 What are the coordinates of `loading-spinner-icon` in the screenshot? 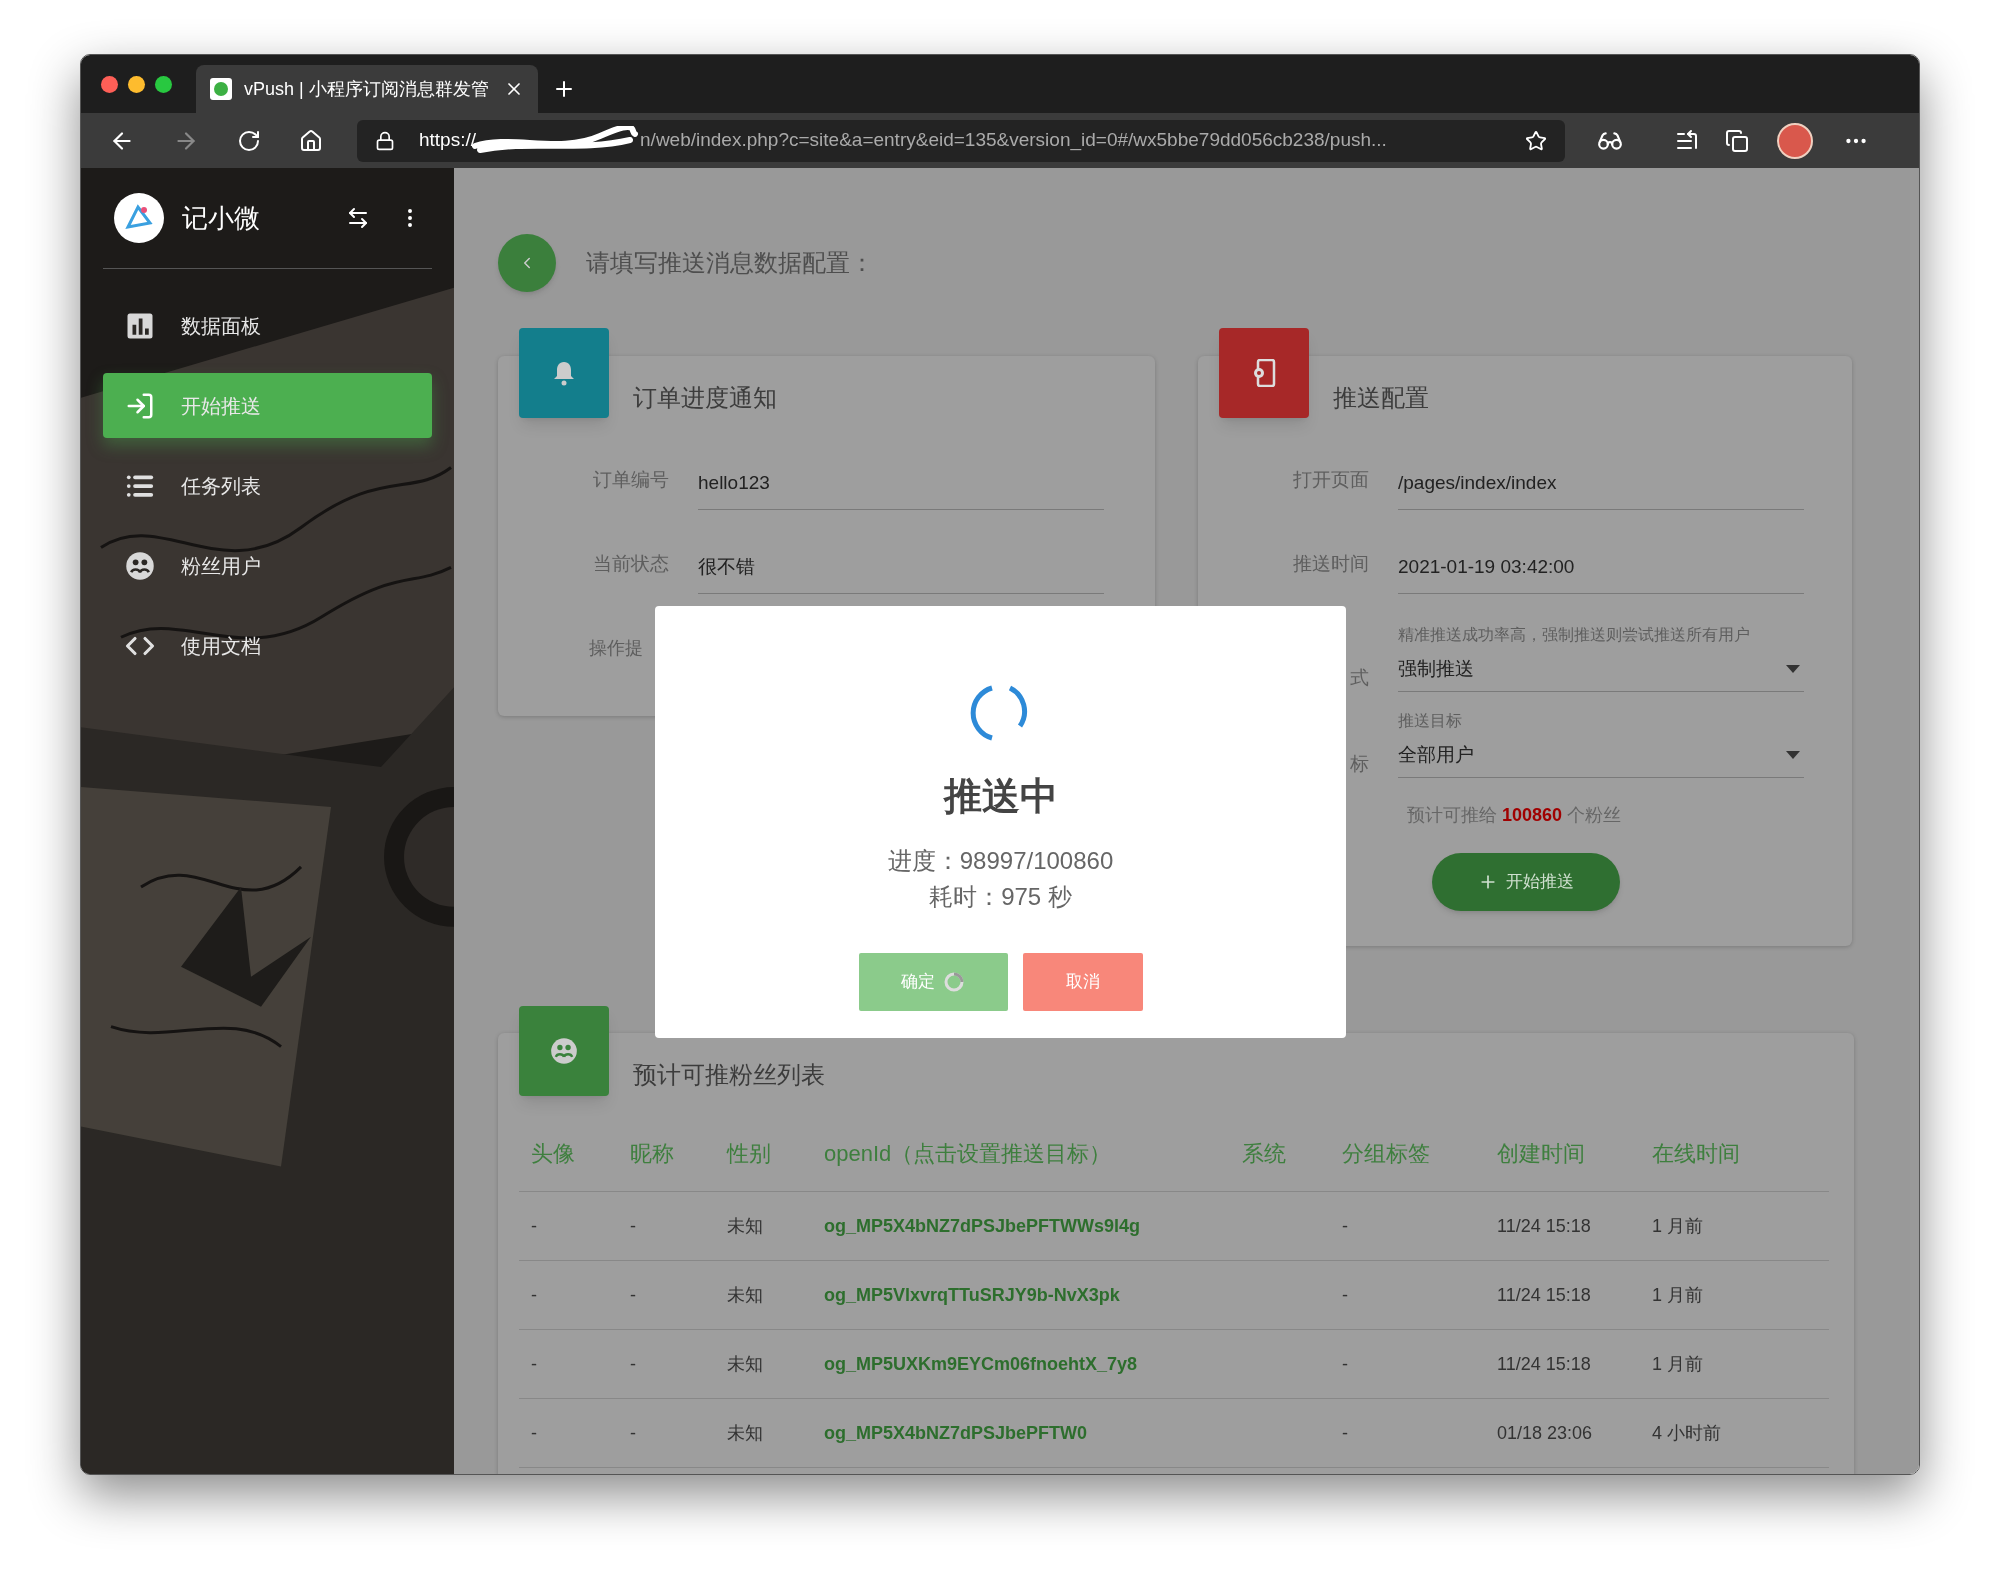 It's located at (954, 982).